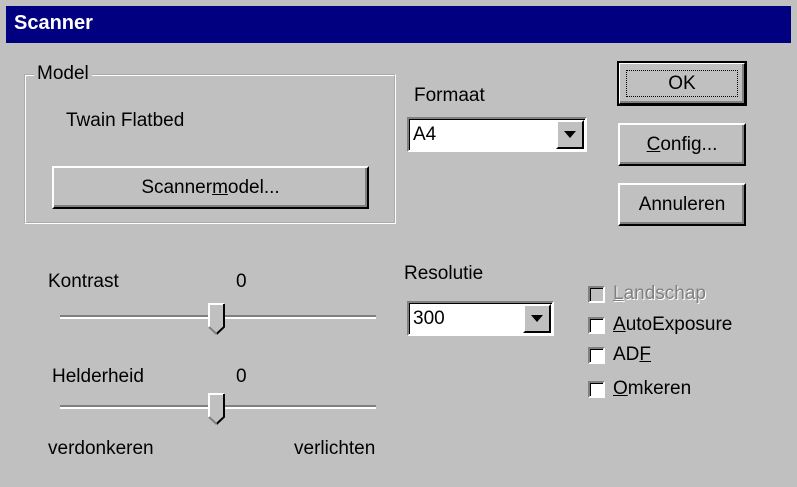 This screenshot has height=487, width=797. I want to click on autoexposure-checkbox-box, so click(596, 325).